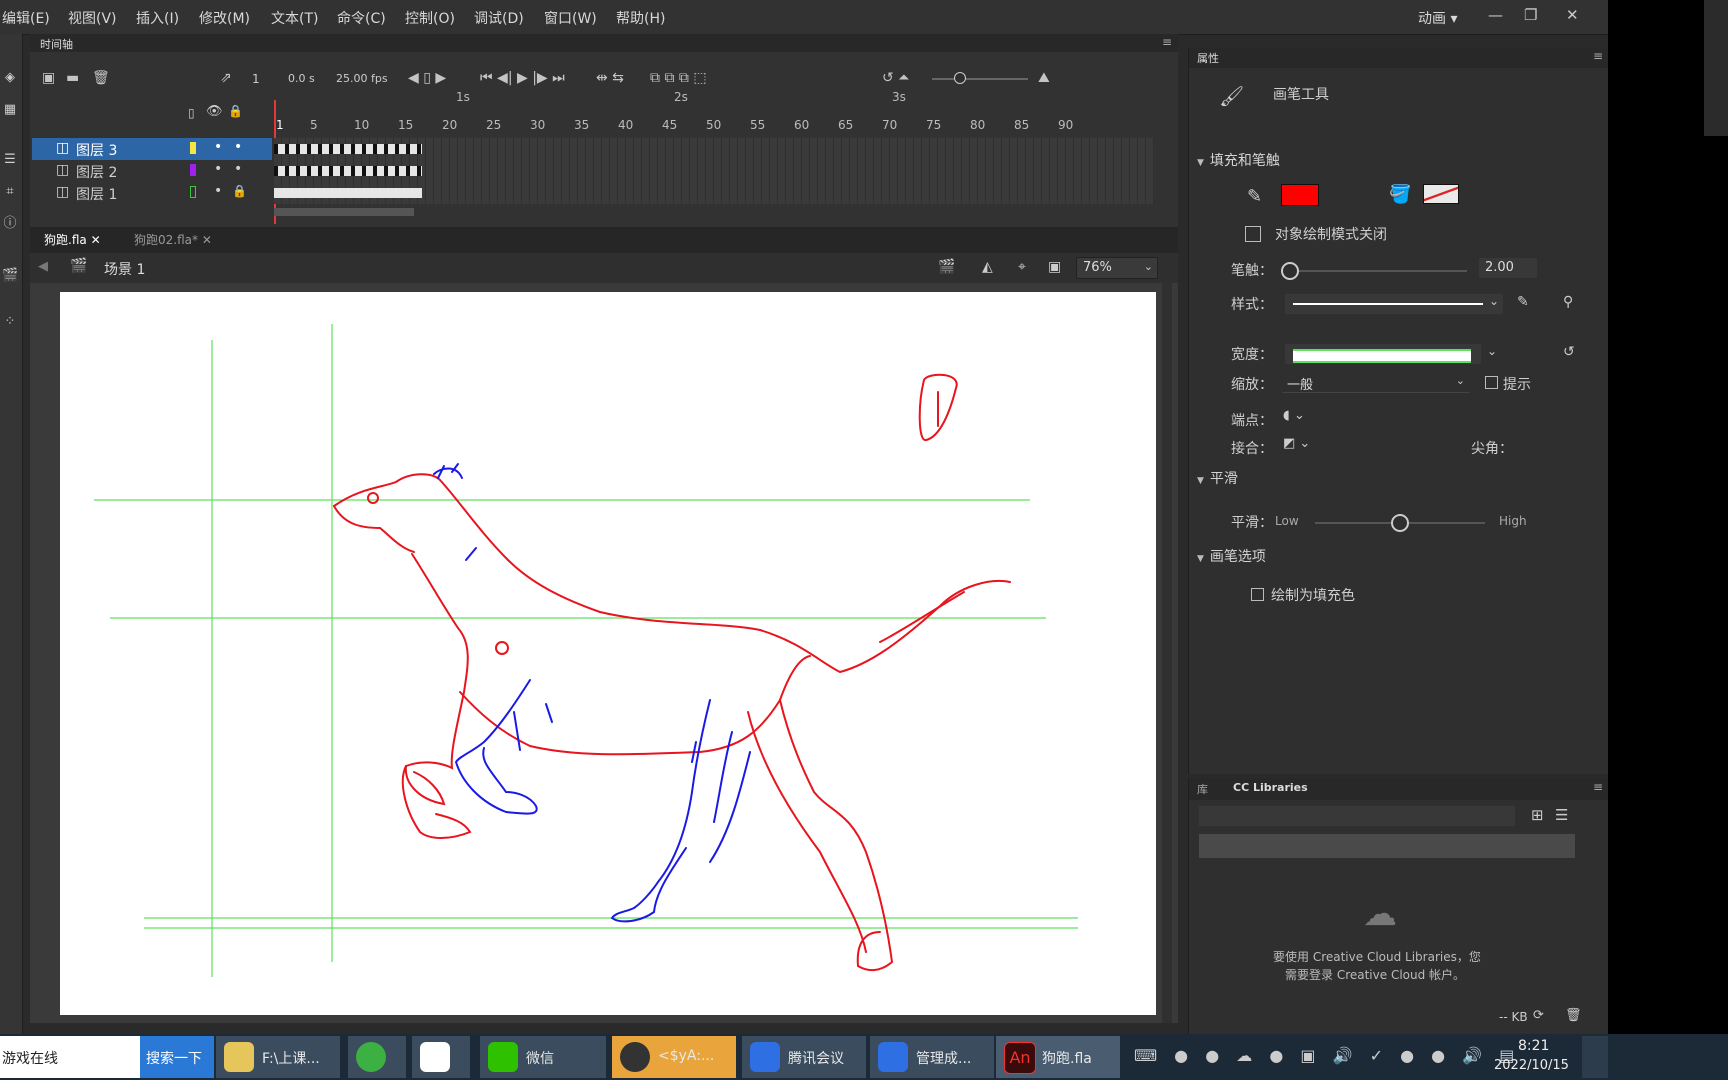  Describe the element at coordinates (1357, 816) in the screenshot. I see `library-select` at that location.